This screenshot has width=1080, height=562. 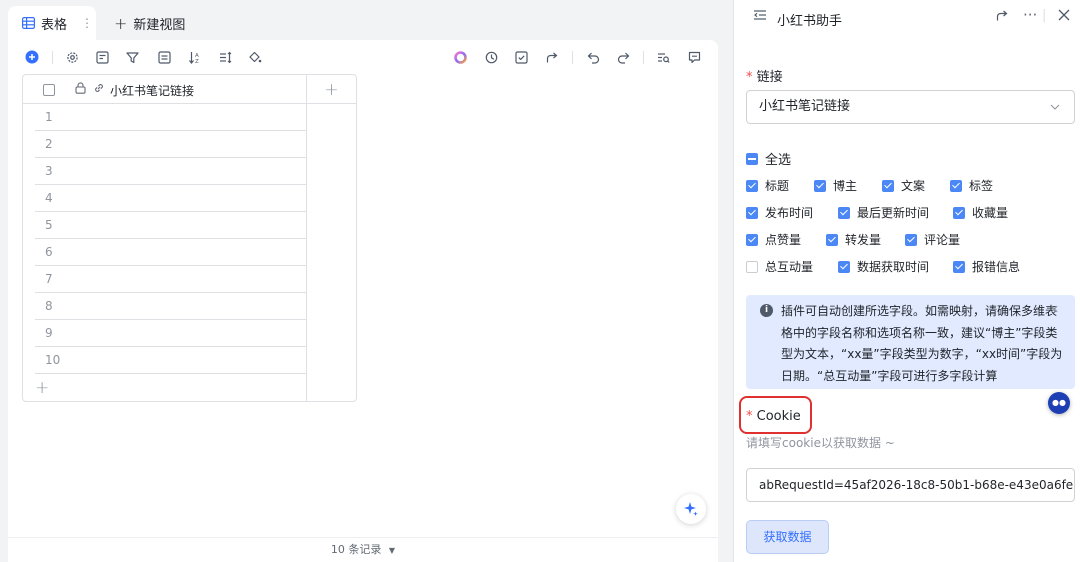 I want to click on undo-icon, so click(x=593, y=57).